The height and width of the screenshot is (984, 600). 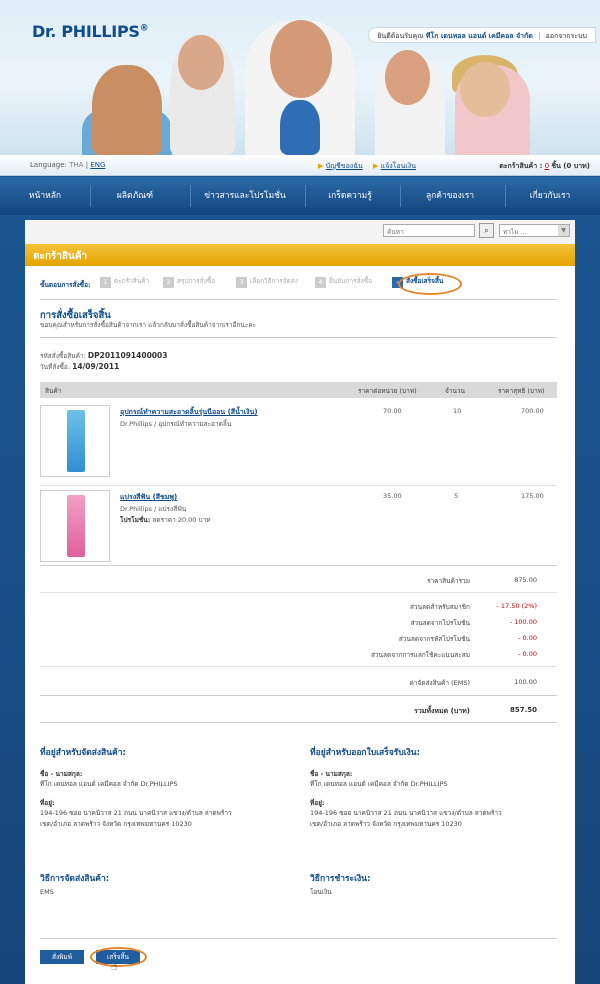 What do you see at coordinates (544, 166) in the screenshot?
I see `cart-summary: ตะกร้าสินค้า : 0 ชิ้น (0 บาท)` at bounding box center [544, 166].